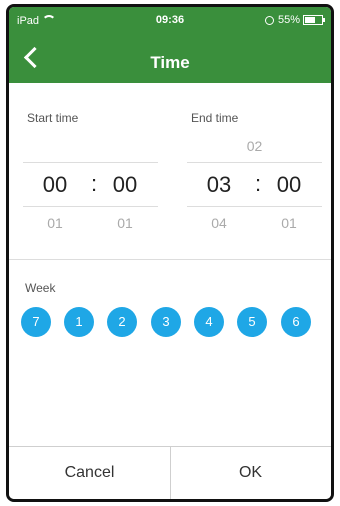 This screenshot has height=506, width=340. I want to click on end-time-picker: End time 02 03 : 00 04 01, so click(254, 171).